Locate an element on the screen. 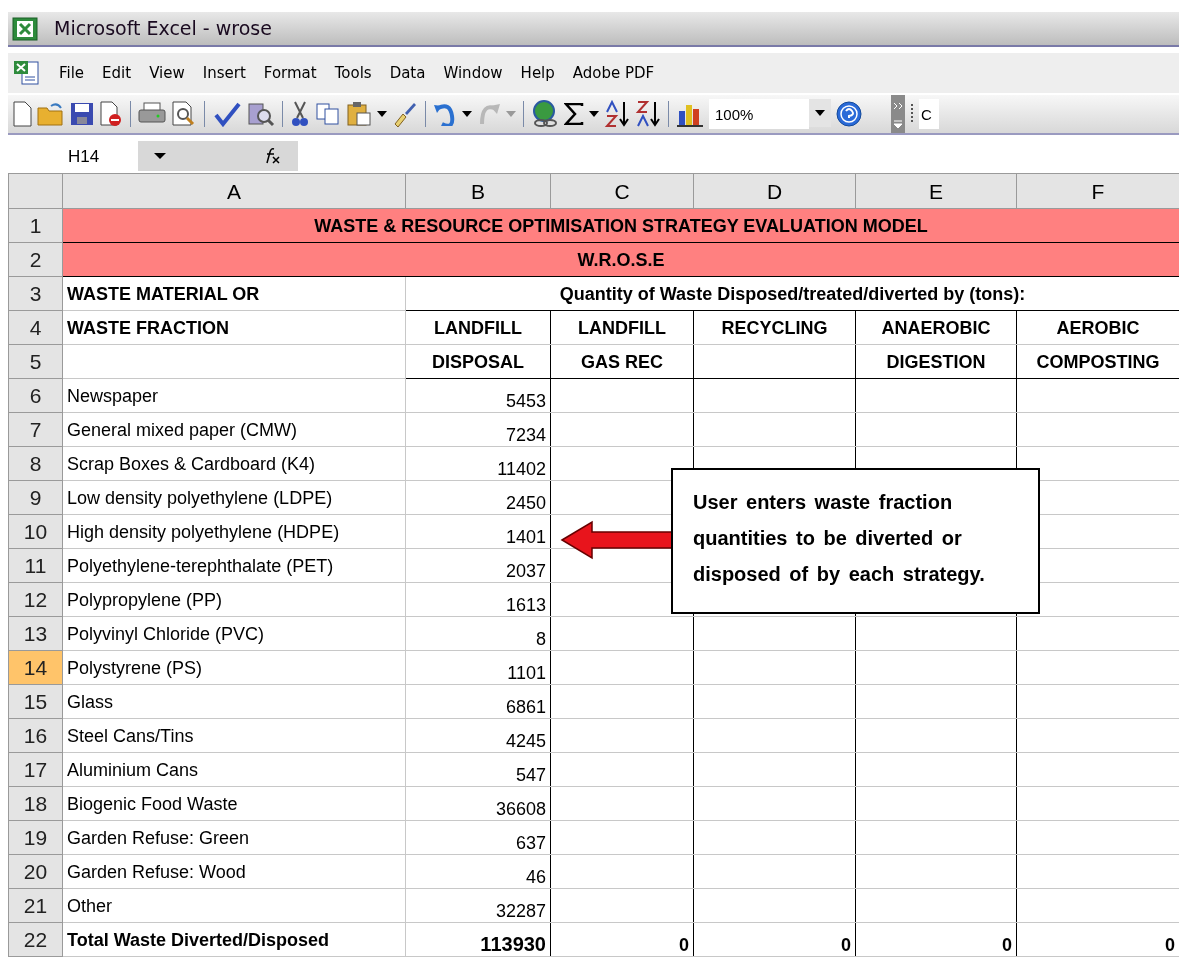  table-cell: 547 is located at coordinates (478, 769).